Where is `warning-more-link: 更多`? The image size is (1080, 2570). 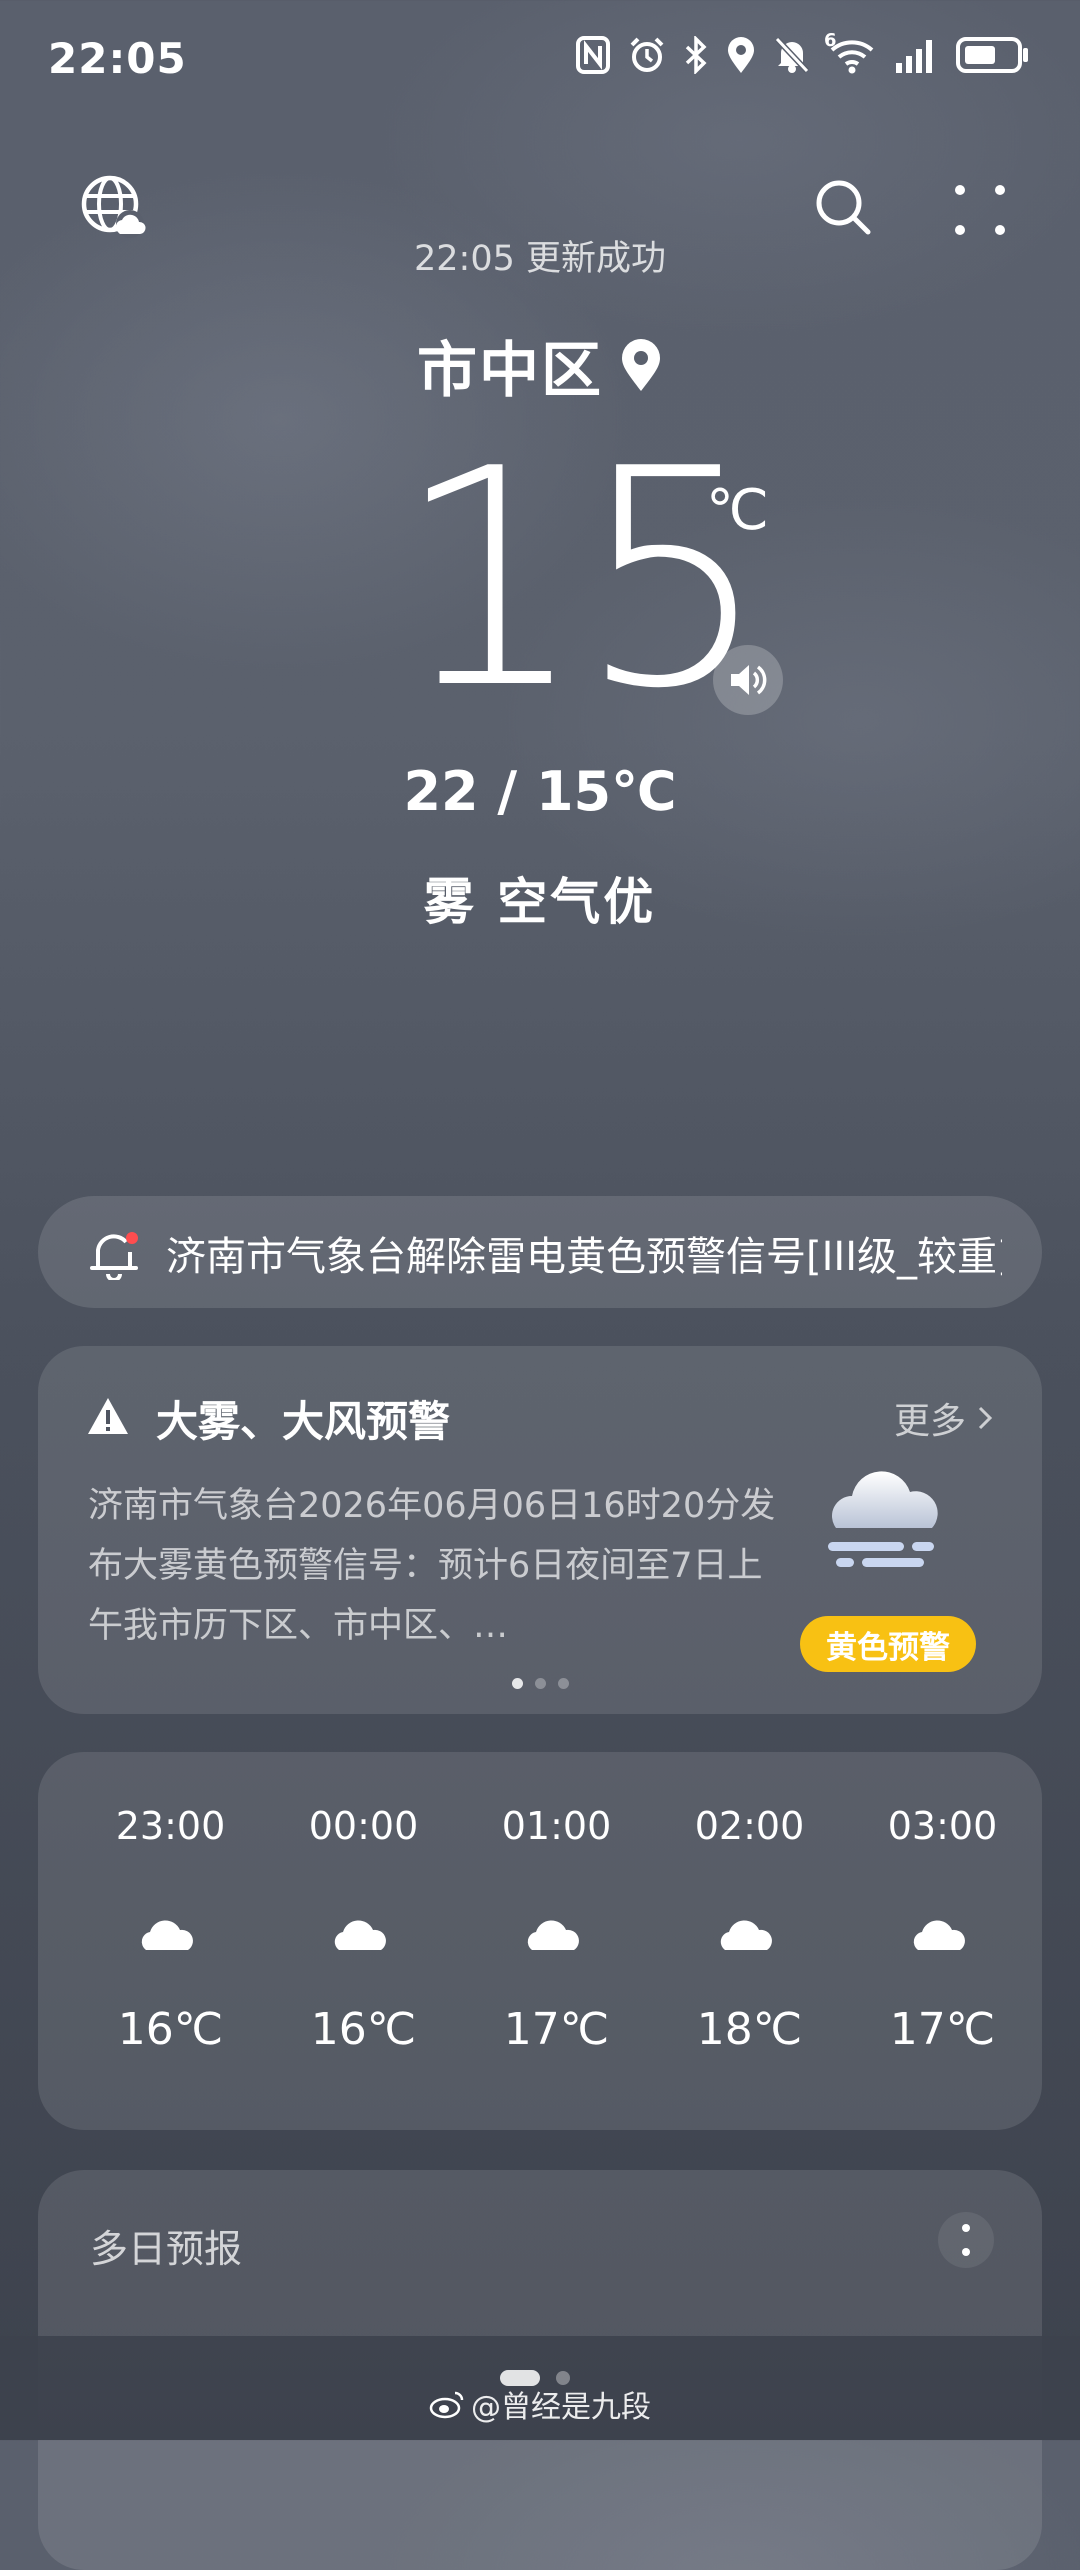
warning-more-link: 更多 is located at coordinates (944, 1418).